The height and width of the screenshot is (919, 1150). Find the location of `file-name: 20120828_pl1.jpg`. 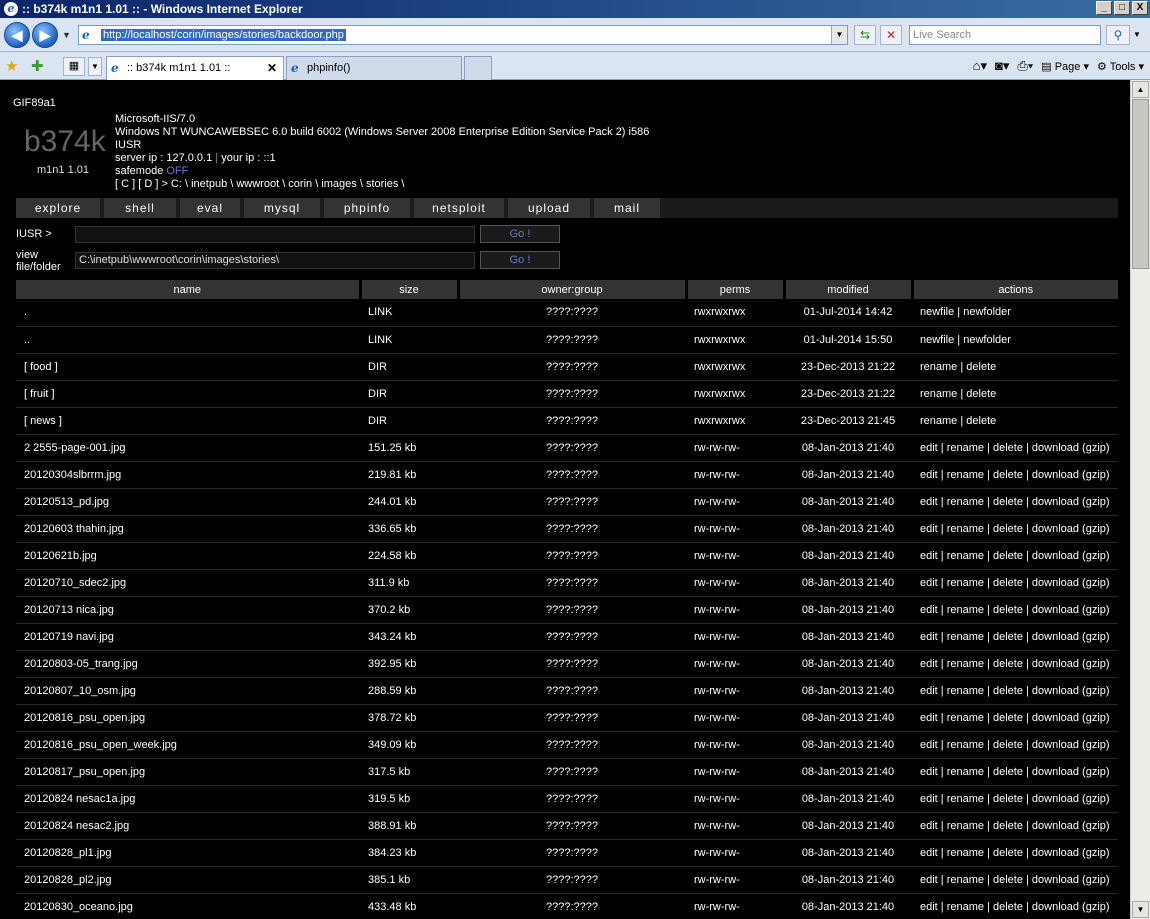

file-name: 20120828_pl1.jpg is located at coordinates (188, 853).